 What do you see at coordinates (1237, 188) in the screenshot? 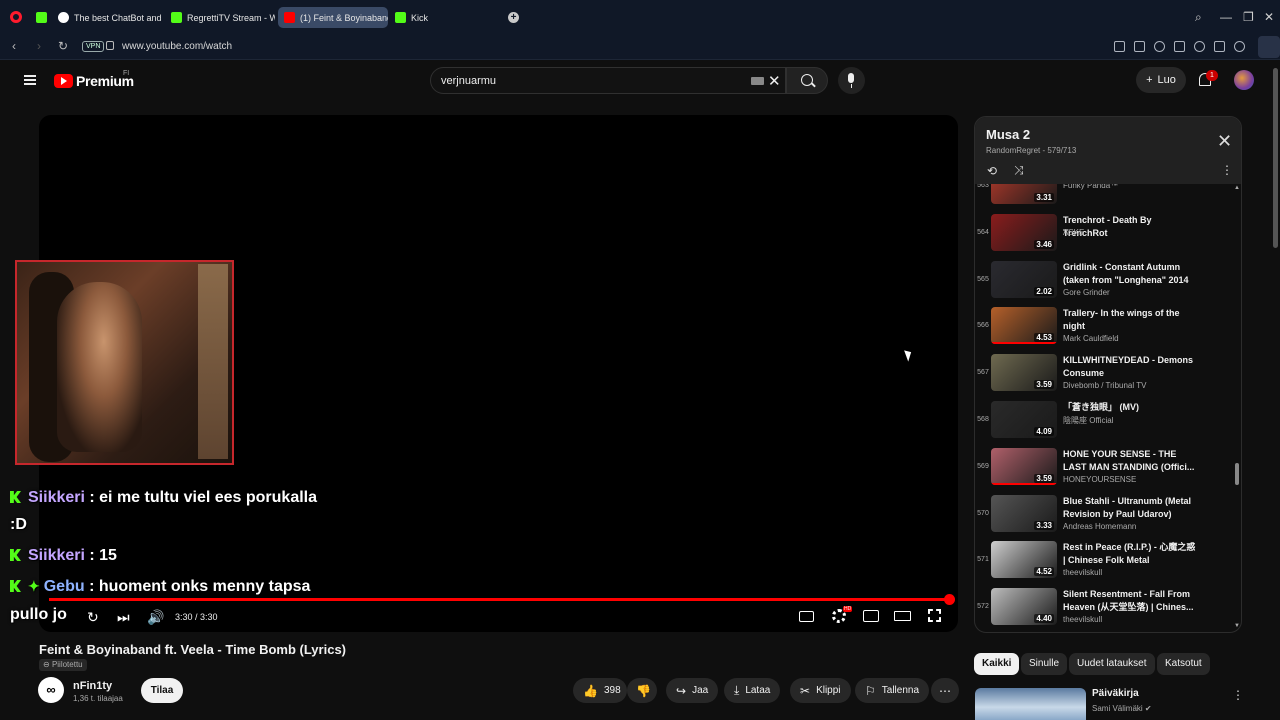
I see `scroll-up-icon: ▲` at bounding box center [1237, 188].